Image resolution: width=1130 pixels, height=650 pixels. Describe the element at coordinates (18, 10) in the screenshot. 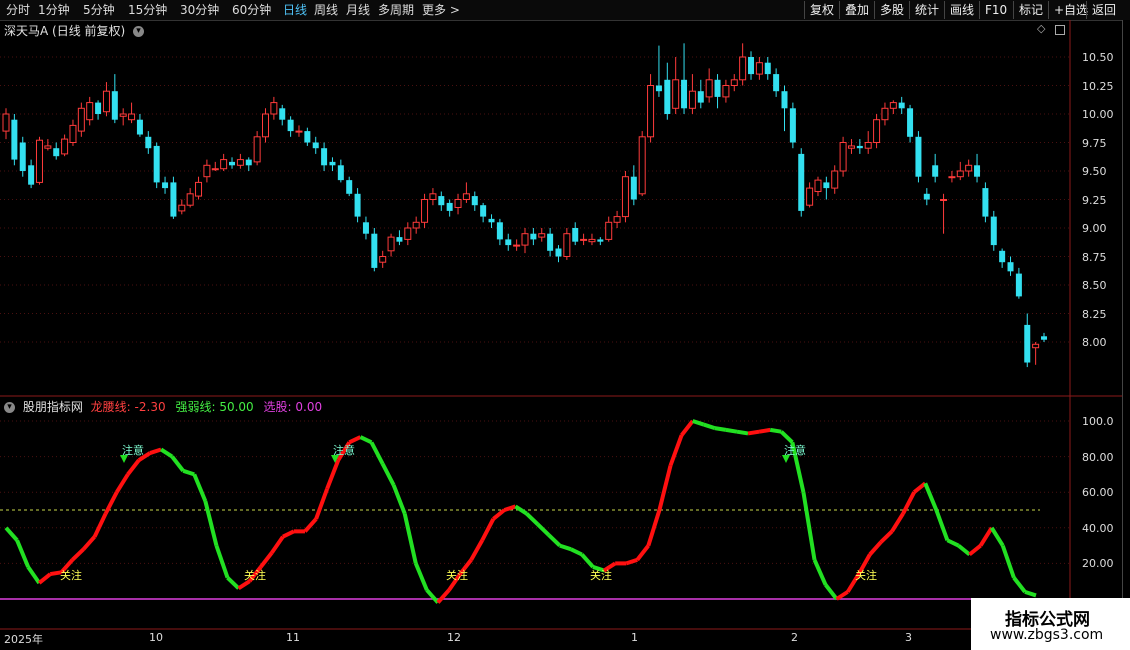

I see `period-tab-fenshi: 分时` at that location.